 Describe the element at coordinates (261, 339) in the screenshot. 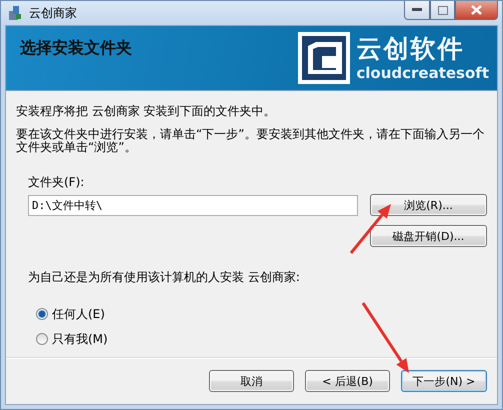

I see `radio-option: 只有我(M)` at that location.